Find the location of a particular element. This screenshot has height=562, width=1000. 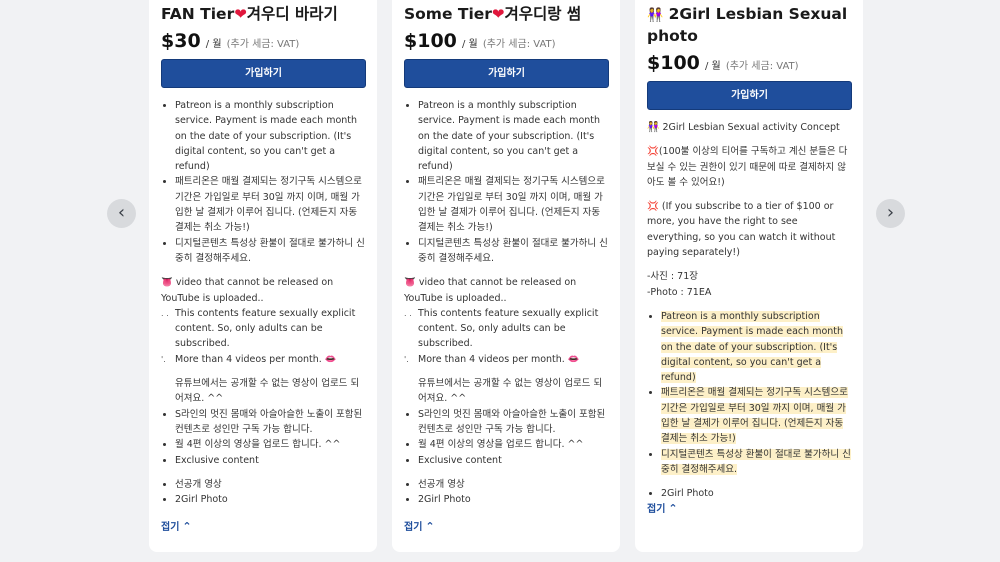

concept-text: 2Girl Lesbian Sexual activity Concept is located at coordinates (751, 127).